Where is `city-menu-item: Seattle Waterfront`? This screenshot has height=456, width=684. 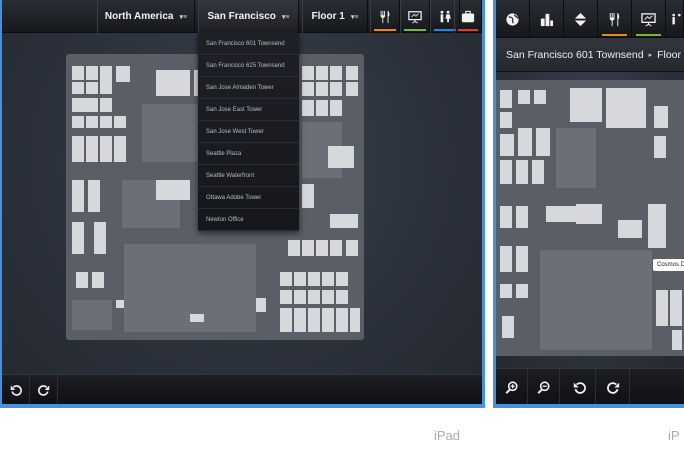 city-menu-item: Seattle Waterfront is located at coordinates (248, 176).